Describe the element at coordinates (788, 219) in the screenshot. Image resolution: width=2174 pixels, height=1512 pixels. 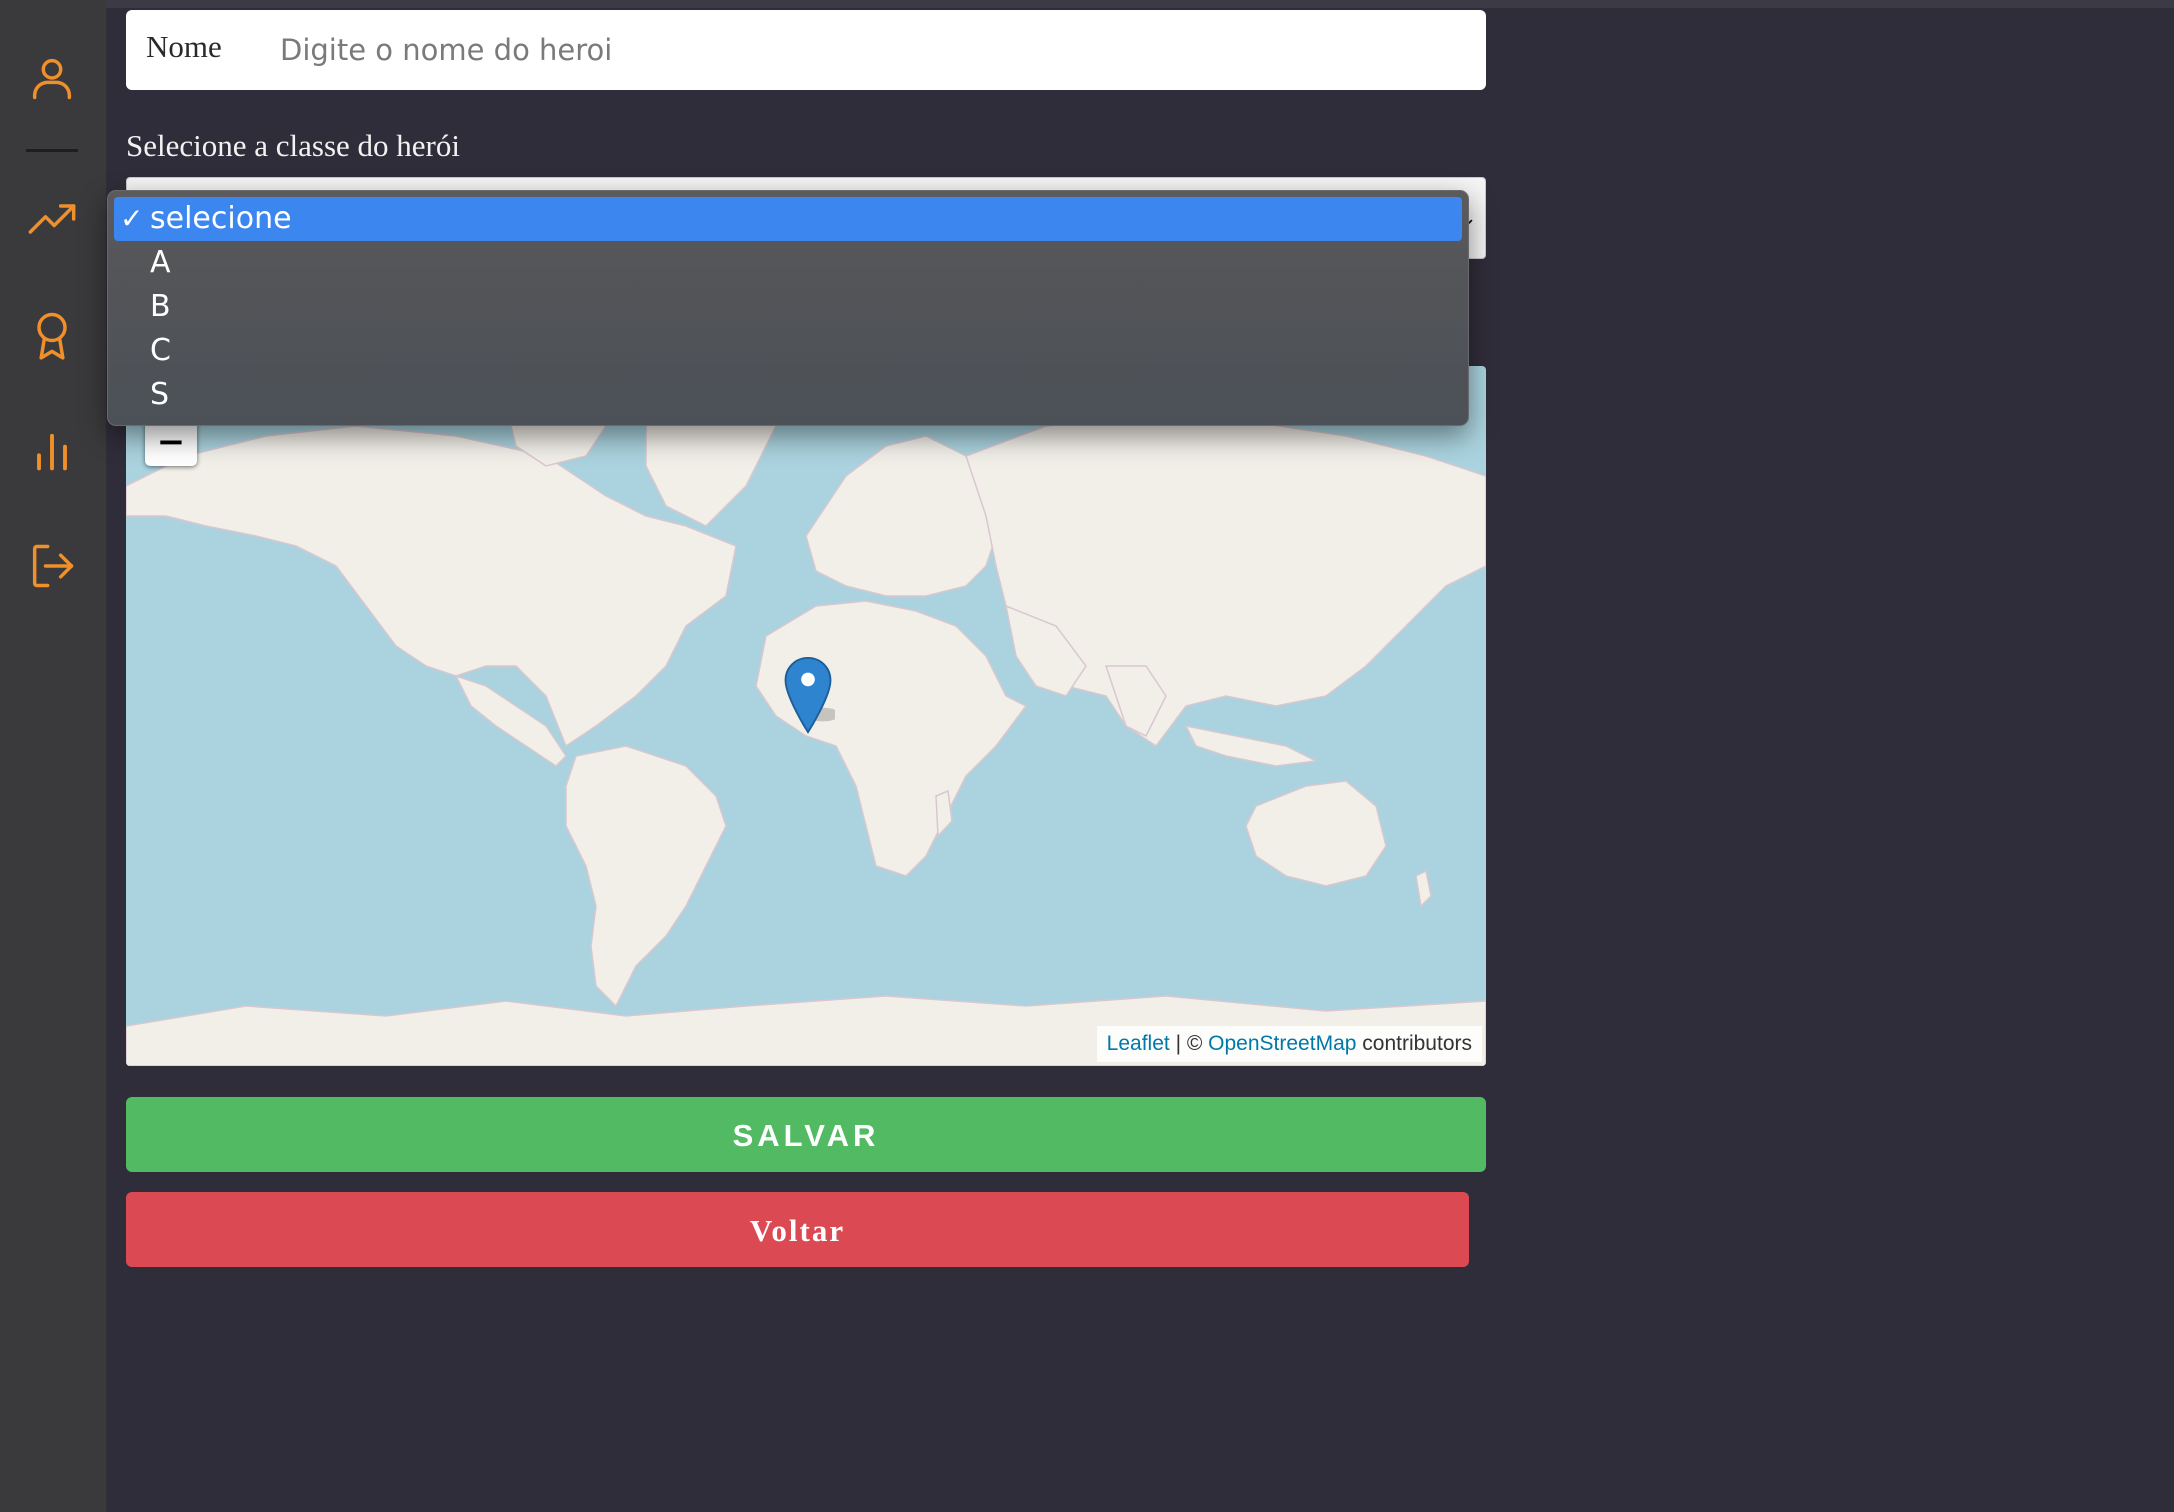
I see `dropdown-option-selecione: ✓ selecione` at that location.